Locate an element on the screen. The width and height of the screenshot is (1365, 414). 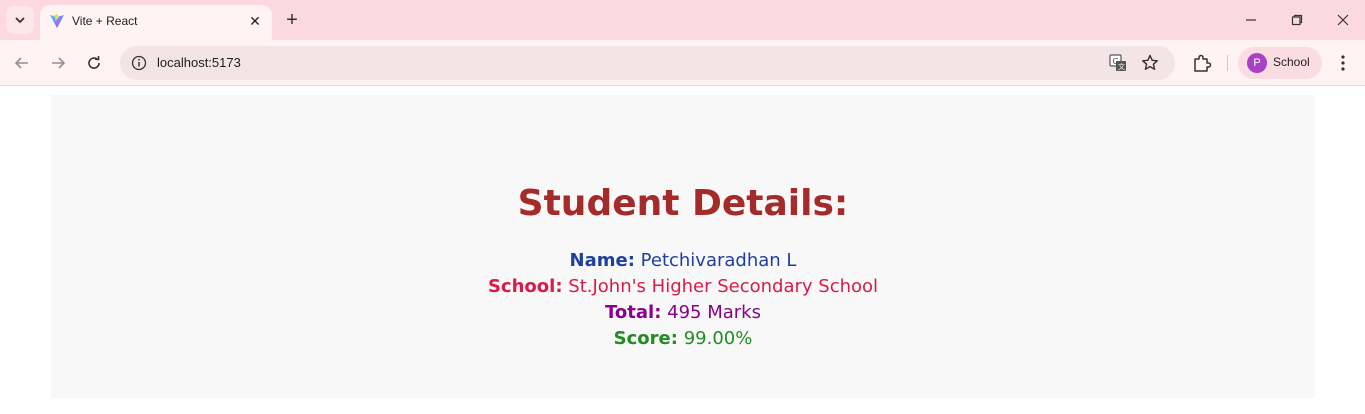
reload-button is located at coordinates (94, 63).